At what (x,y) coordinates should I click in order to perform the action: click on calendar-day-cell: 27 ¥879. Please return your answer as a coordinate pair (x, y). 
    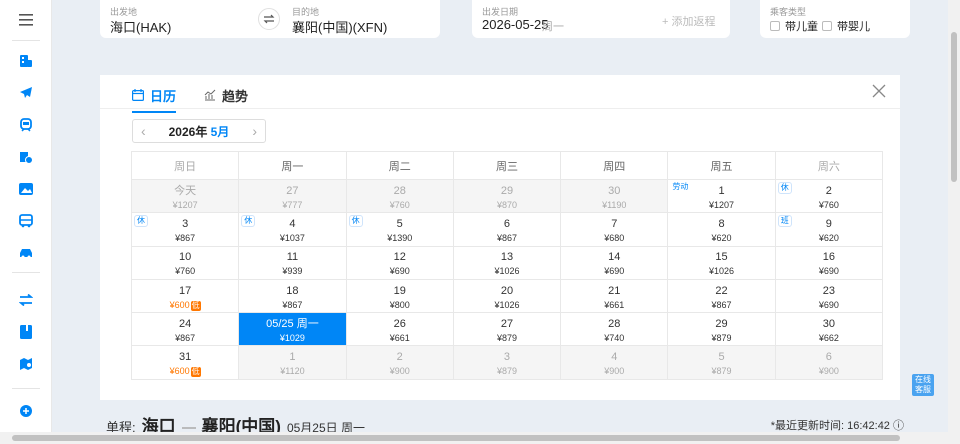
    Looking at the image, I should click on (507, 329).